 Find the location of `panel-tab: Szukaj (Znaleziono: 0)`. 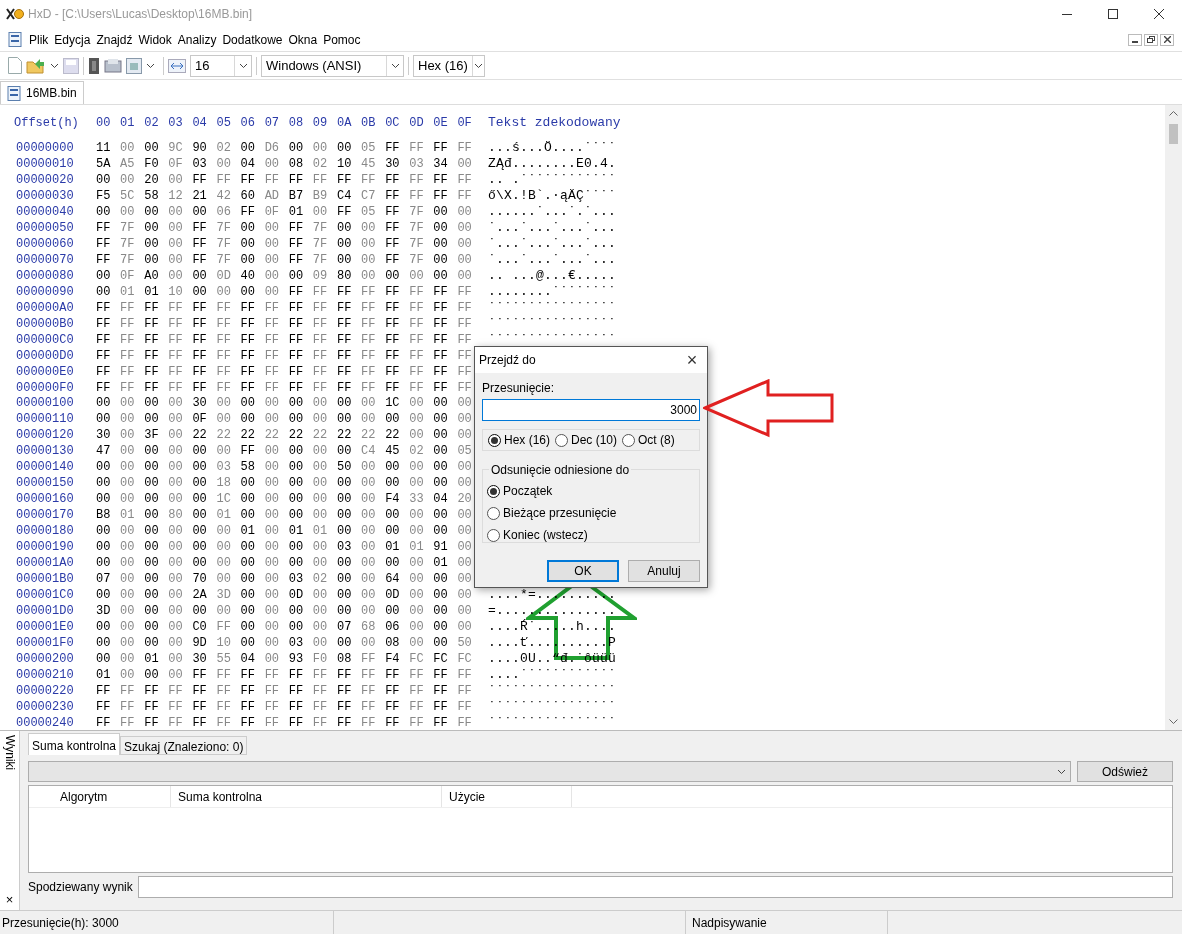

panel-tab: Szukaj (Znaleziono: 0) is located at coordinates (184, 745).